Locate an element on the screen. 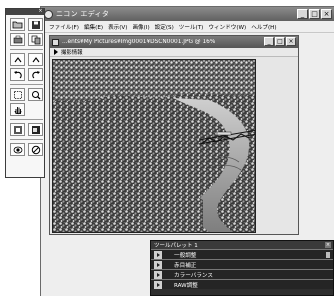 This screenshot has height=296, width=334. toolbox-header: × is located at coordinates (25, 12).